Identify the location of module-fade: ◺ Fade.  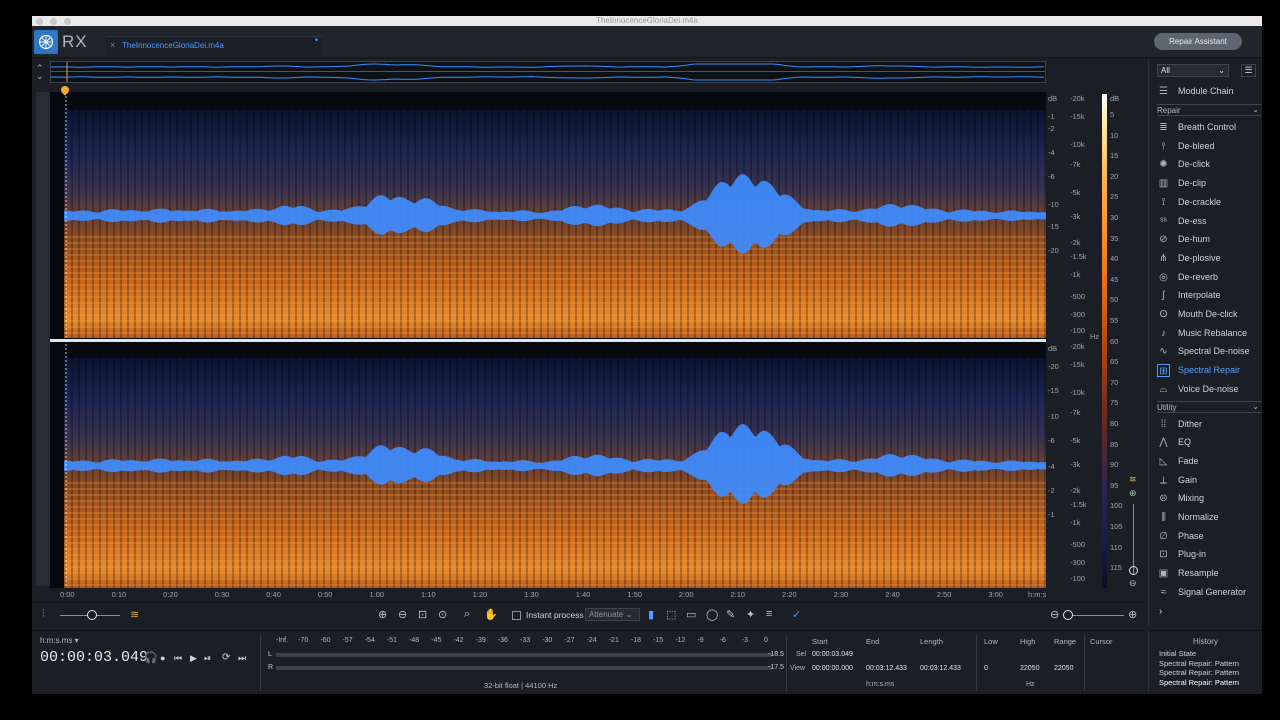
(1209, 463).